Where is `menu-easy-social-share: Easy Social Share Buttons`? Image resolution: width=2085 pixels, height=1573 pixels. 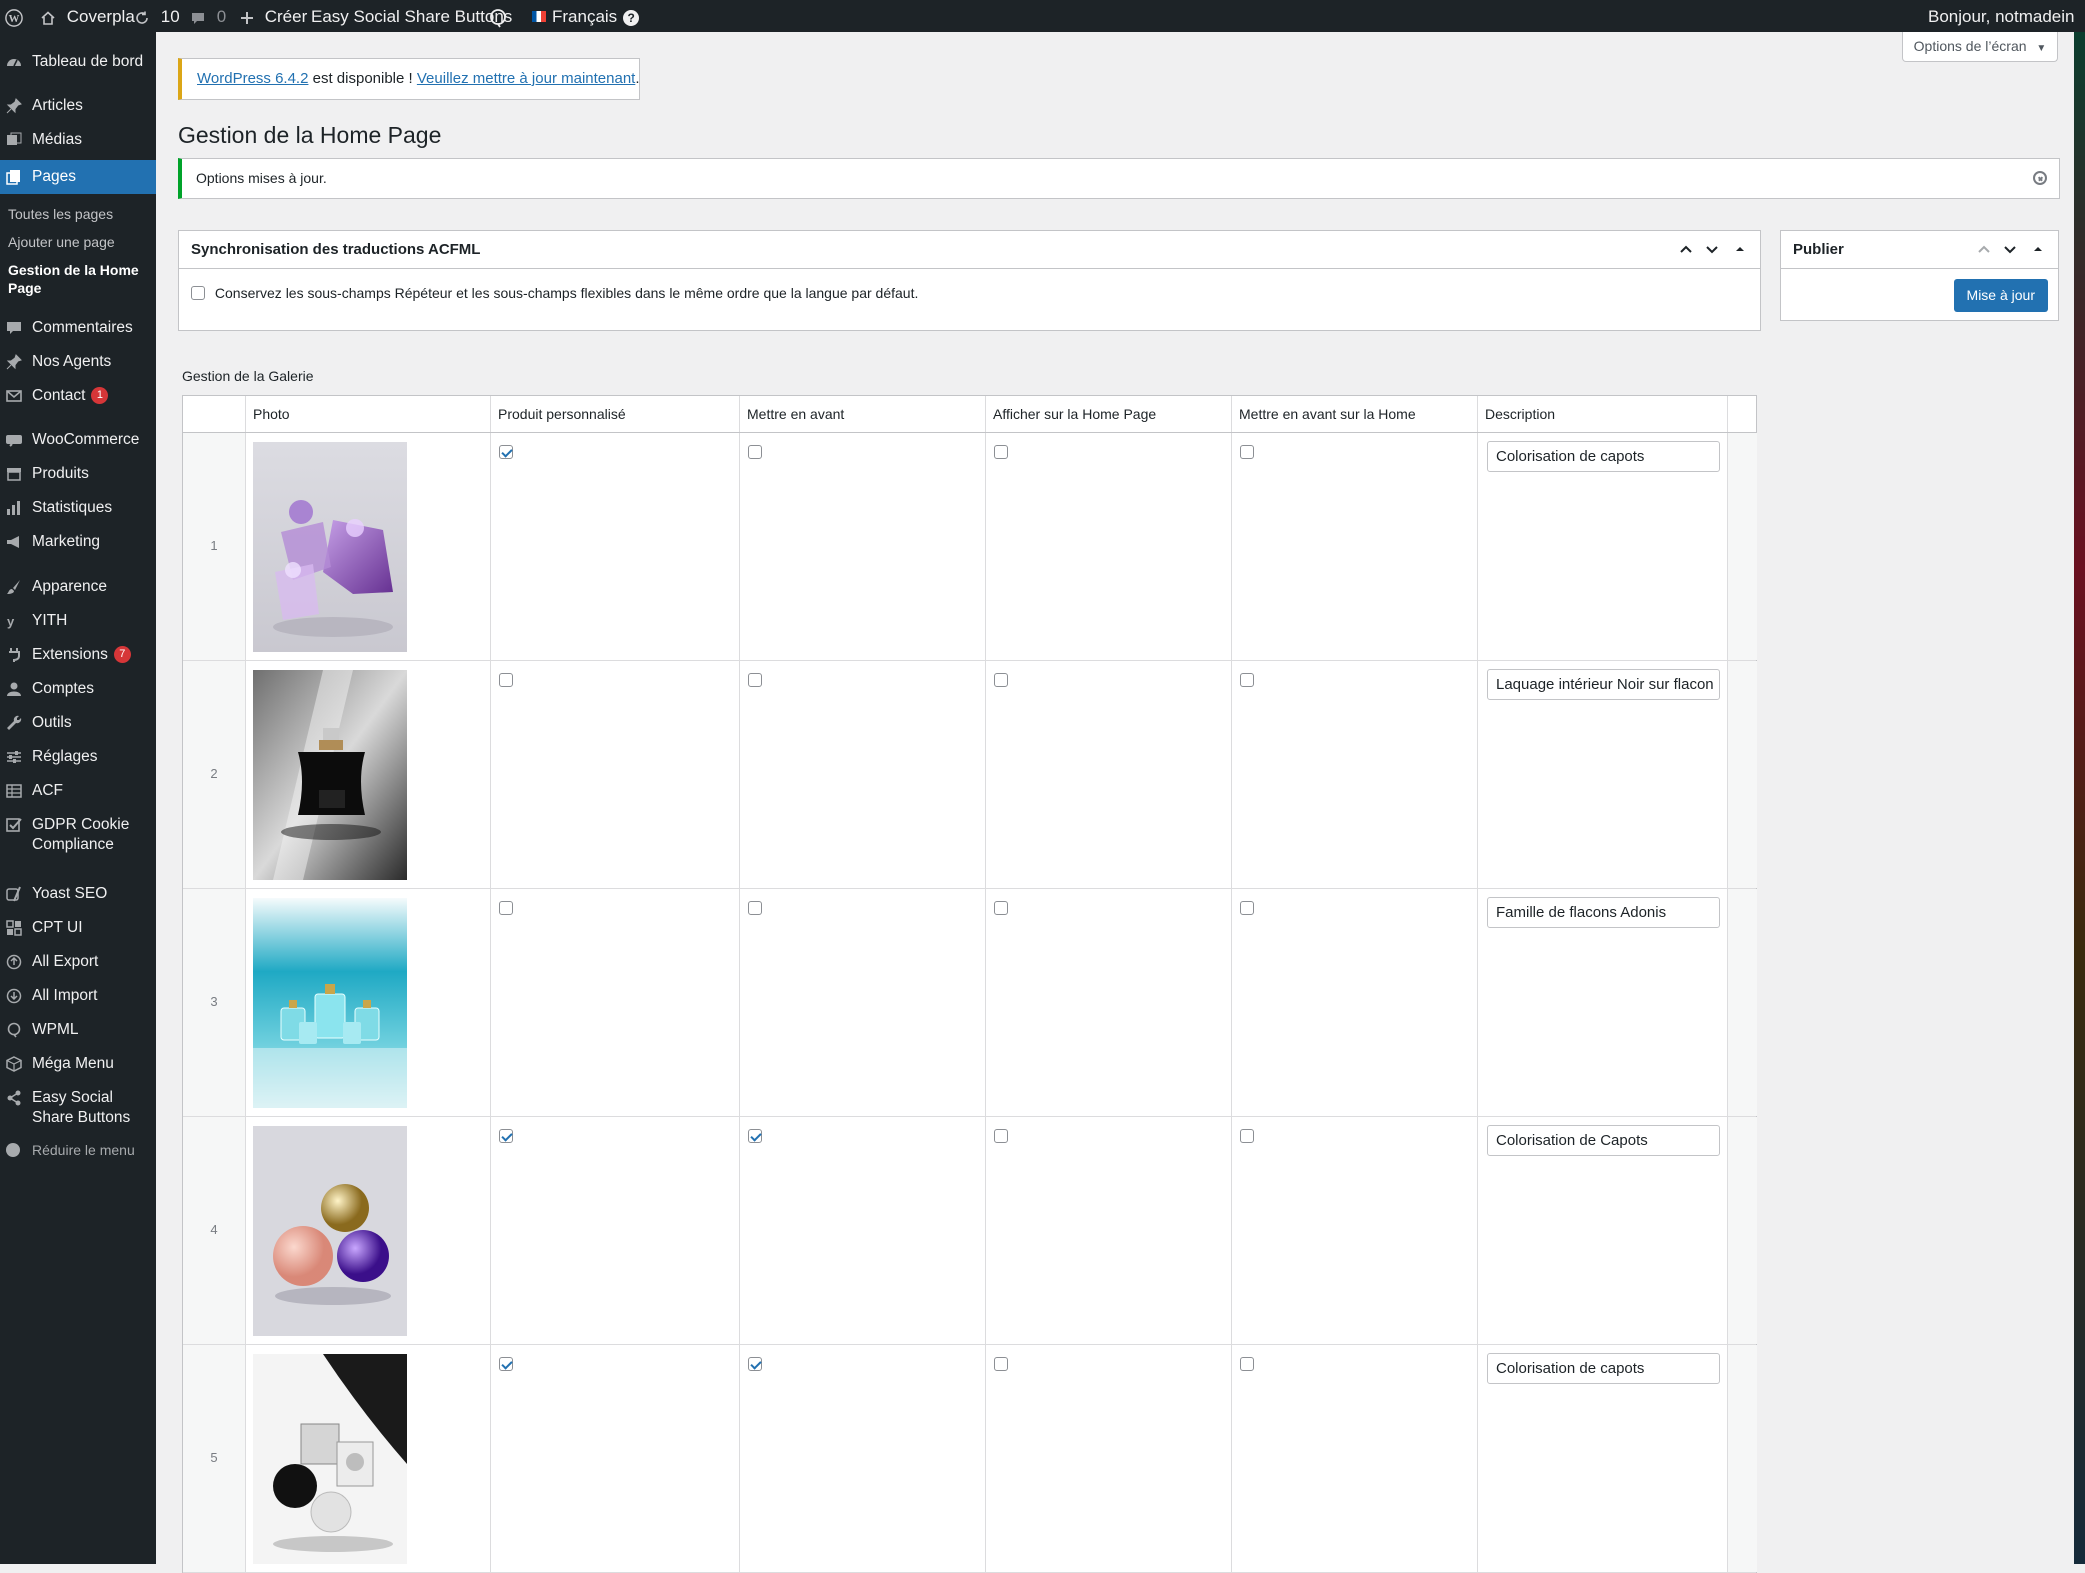
menu-easy-social-share: Easy Social Share Buttons is located at coordinates (78, 1108).